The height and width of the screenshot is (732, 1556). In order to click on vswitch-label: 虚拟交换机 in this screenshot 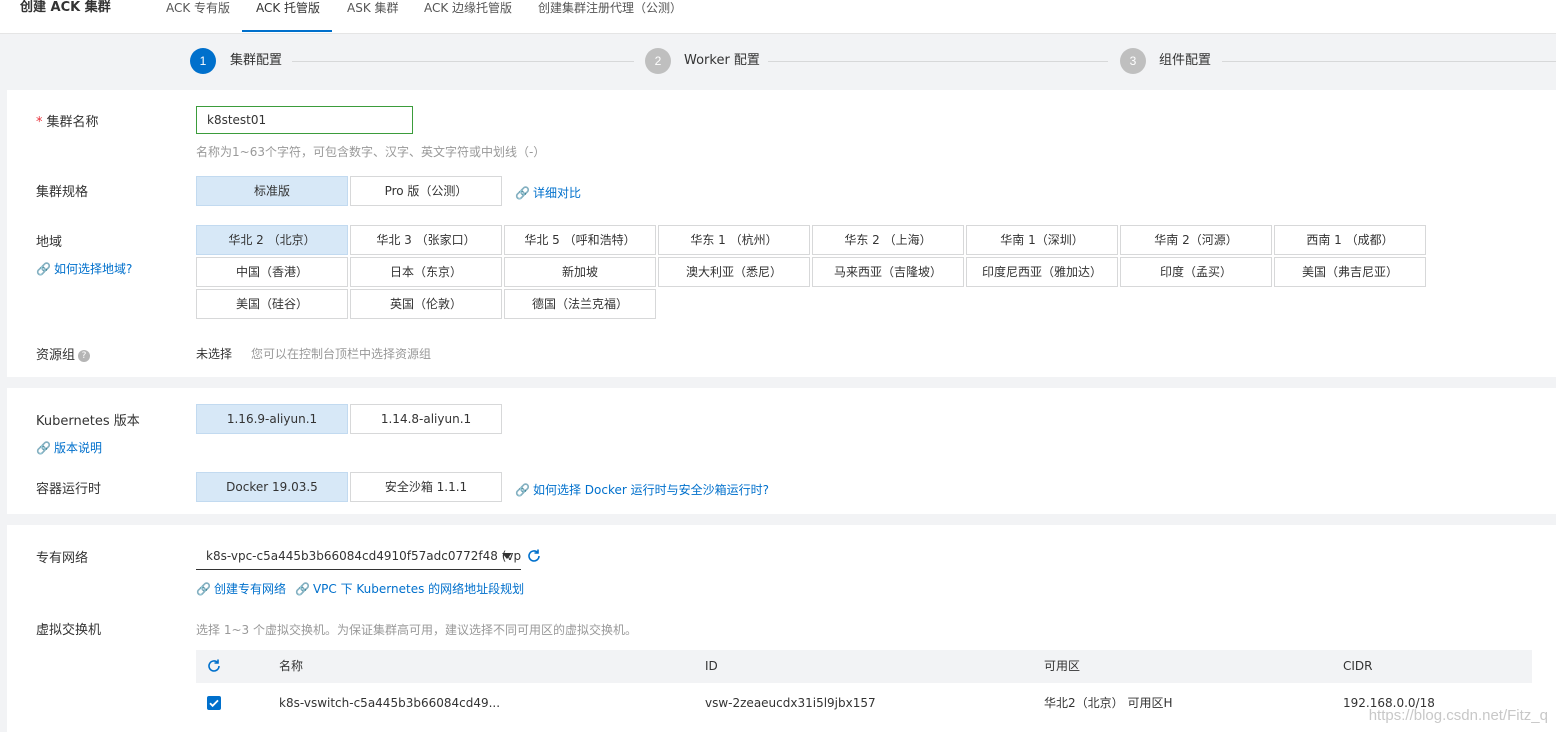, I will do `click(69, 630)`.